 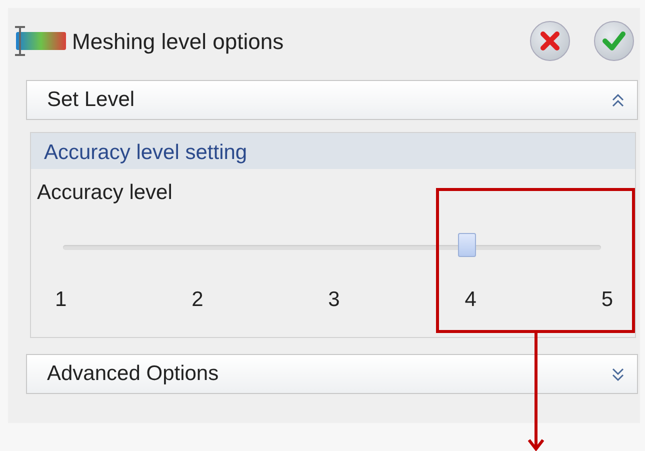 I want to click on slider-label: Accuracy level, so click(x=105, y=193).